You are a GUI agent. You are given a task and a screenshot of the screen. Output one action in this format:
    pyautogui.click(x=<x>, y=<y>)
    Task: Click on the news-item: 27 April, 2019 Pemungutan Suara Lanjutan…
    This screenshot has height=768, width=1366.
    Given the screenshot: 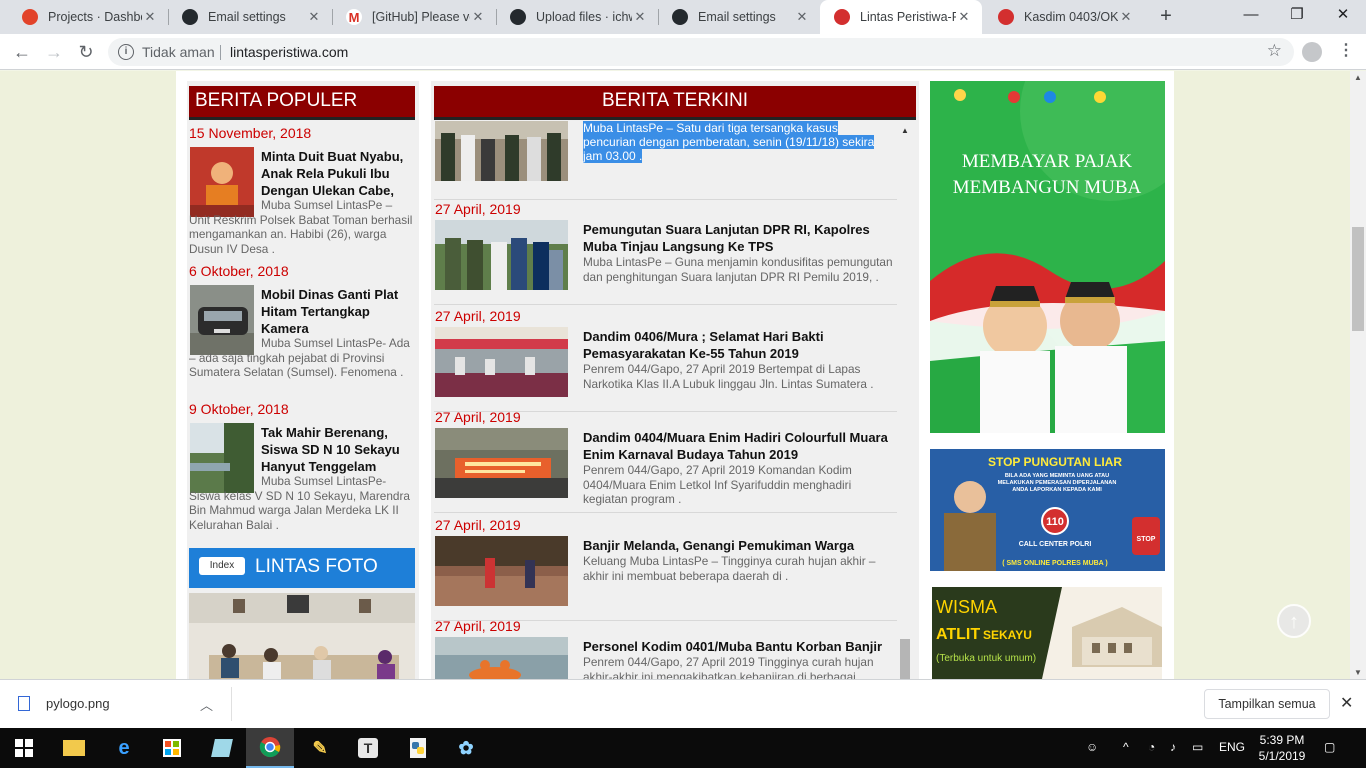 What is the action you would take?
    pyautogui.click(x=666, y=253)
    